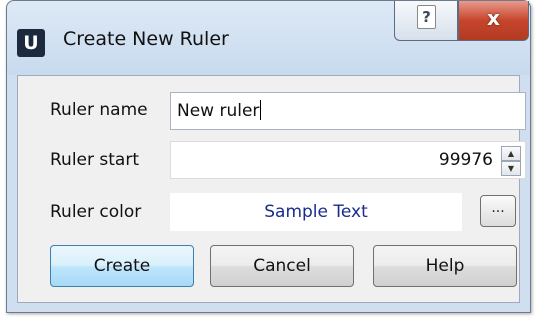 The width and height of the screenshot is (549, 322). What do you see at coordinates (96, 212) in the screenshot?
I see `ruler-color-label: Ruler color` at bounding box center [96, 212].